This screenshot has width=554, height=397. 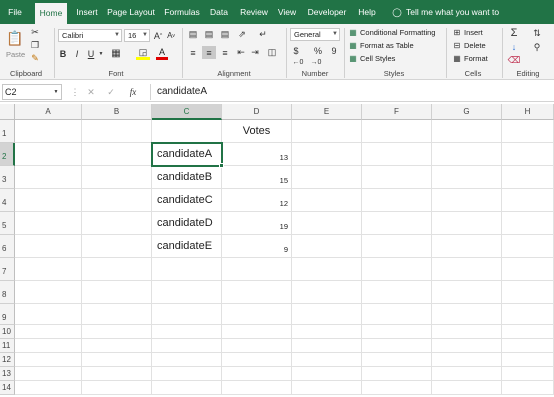 What do you see at coordinates (272, 52) in the screenshot?
I see `merge-center-icon: ◫` at bounding box center [272, 52].